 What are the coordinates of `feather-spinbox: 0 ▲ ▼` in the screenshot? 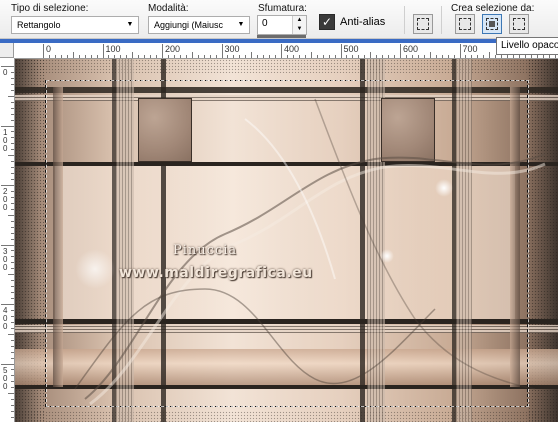 It's located at (282, 25).